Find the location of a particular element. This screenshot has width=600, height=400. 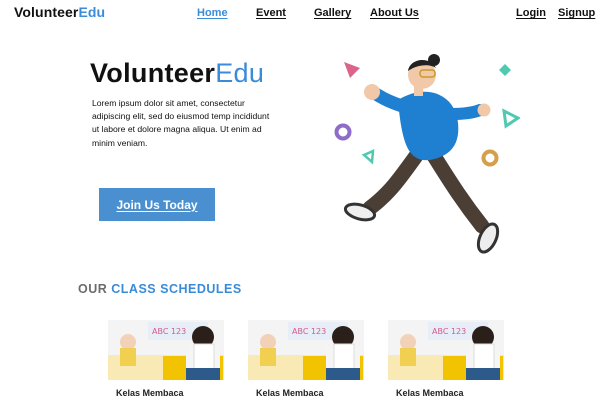

purple-ring-shape is located at coordinates (343, 132).